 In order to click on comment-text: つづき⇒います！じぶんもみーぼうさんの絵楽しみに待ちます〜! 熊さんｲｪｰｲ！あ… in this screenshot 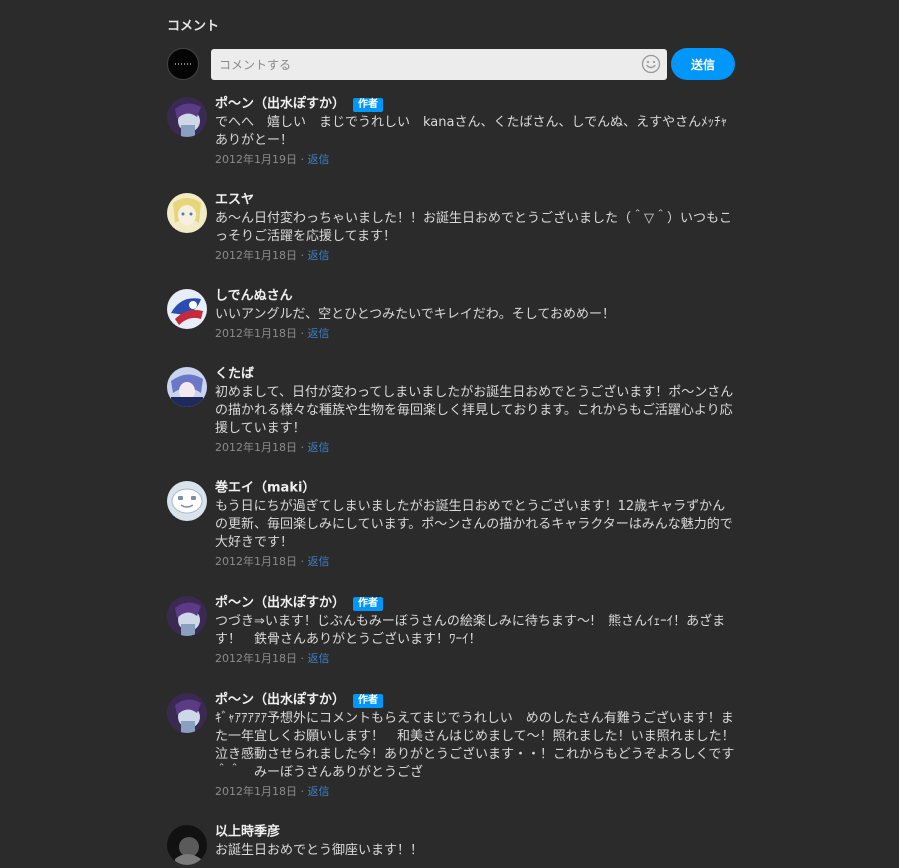, I will do `click(470, 630)`.